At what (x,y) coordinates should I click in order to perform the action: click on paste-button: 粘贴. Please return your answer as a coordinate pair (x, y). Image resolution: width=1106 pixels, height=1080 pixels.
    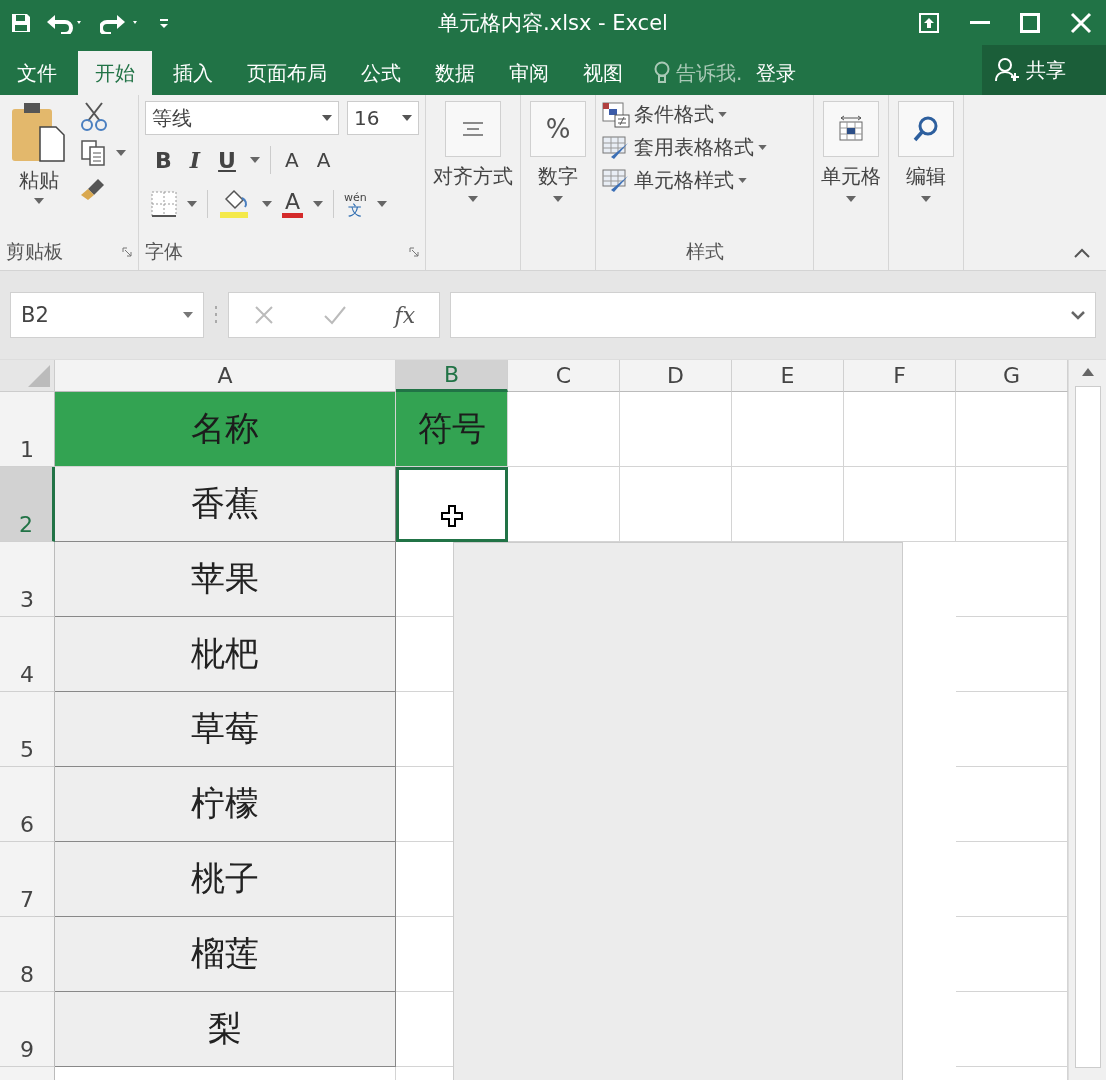
    Looking at the image, I should click on (39, 167).